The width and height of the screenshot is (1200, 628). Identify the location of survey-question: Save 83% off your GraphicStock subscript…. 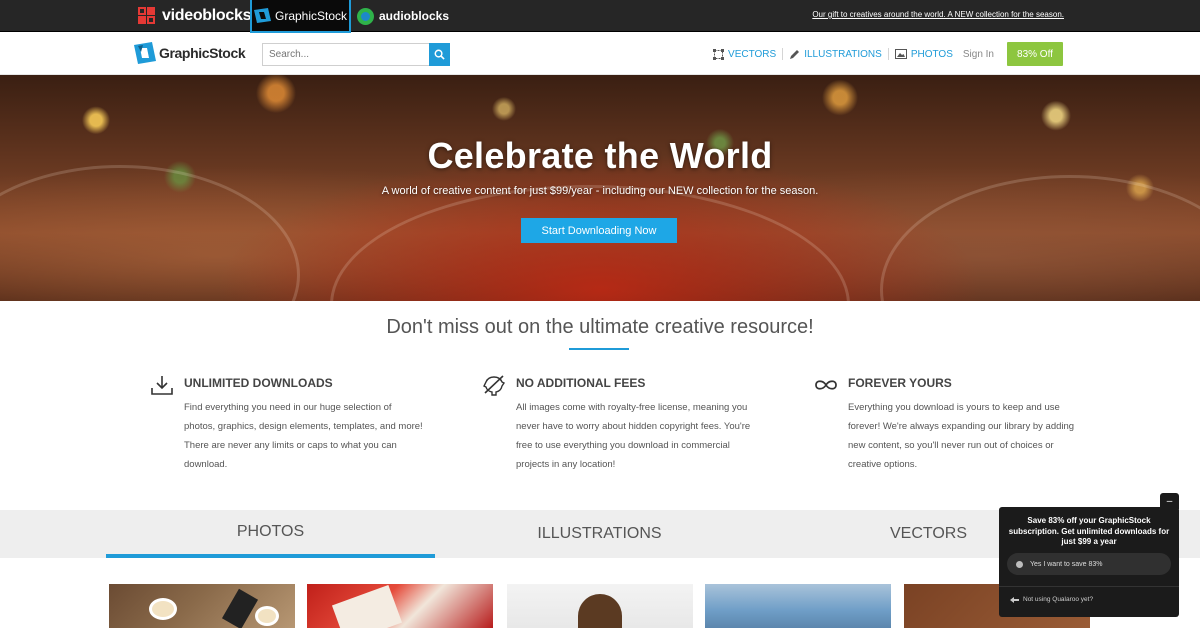
(1089, 531).